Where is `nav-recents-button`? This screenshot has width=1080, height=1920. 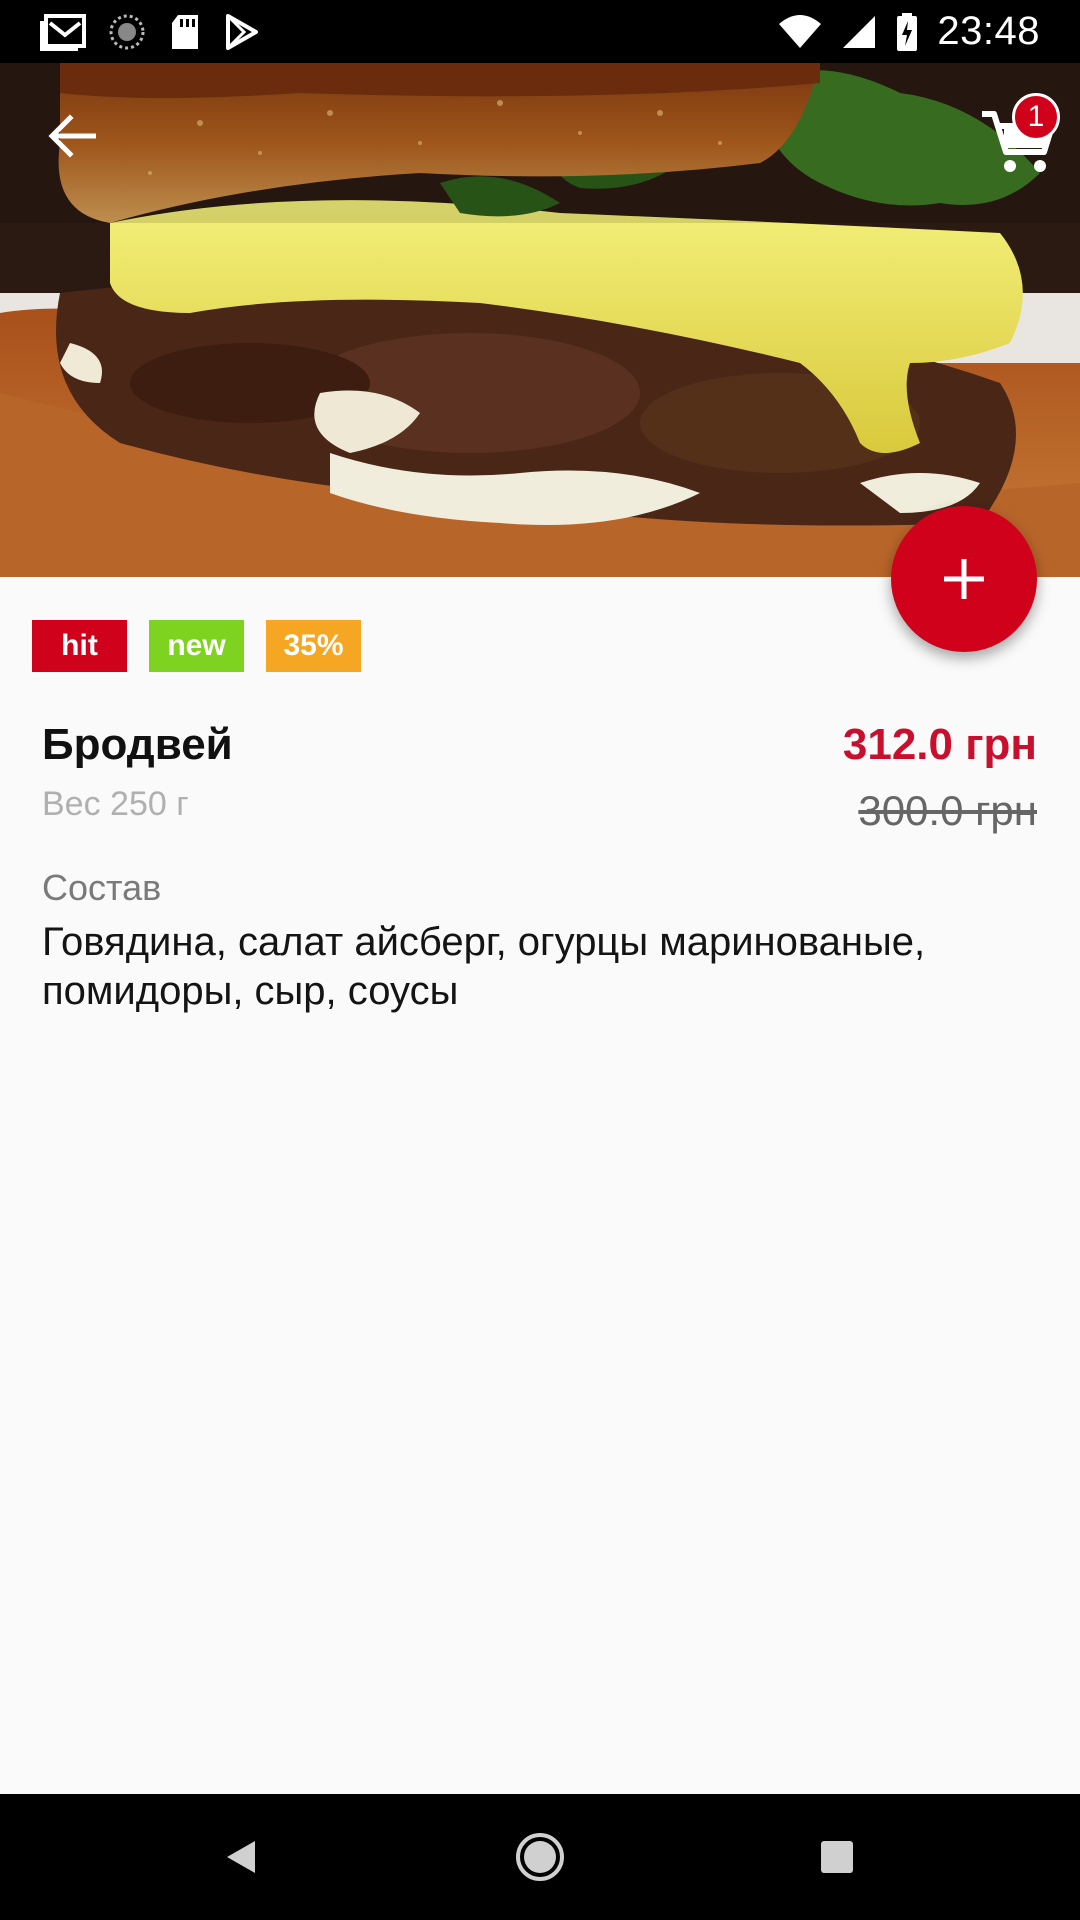
nav-recents-button is located at coordinates (837, 1857).